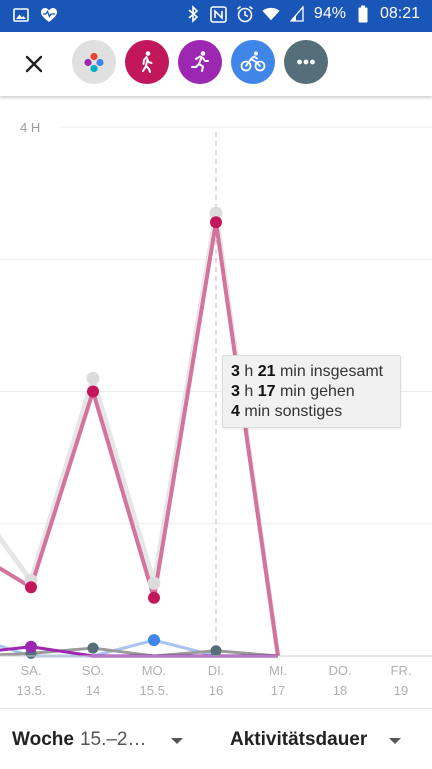 The image size is (432, 769). I want to click on tooltip-total-hours: 3, so click(235, 371).